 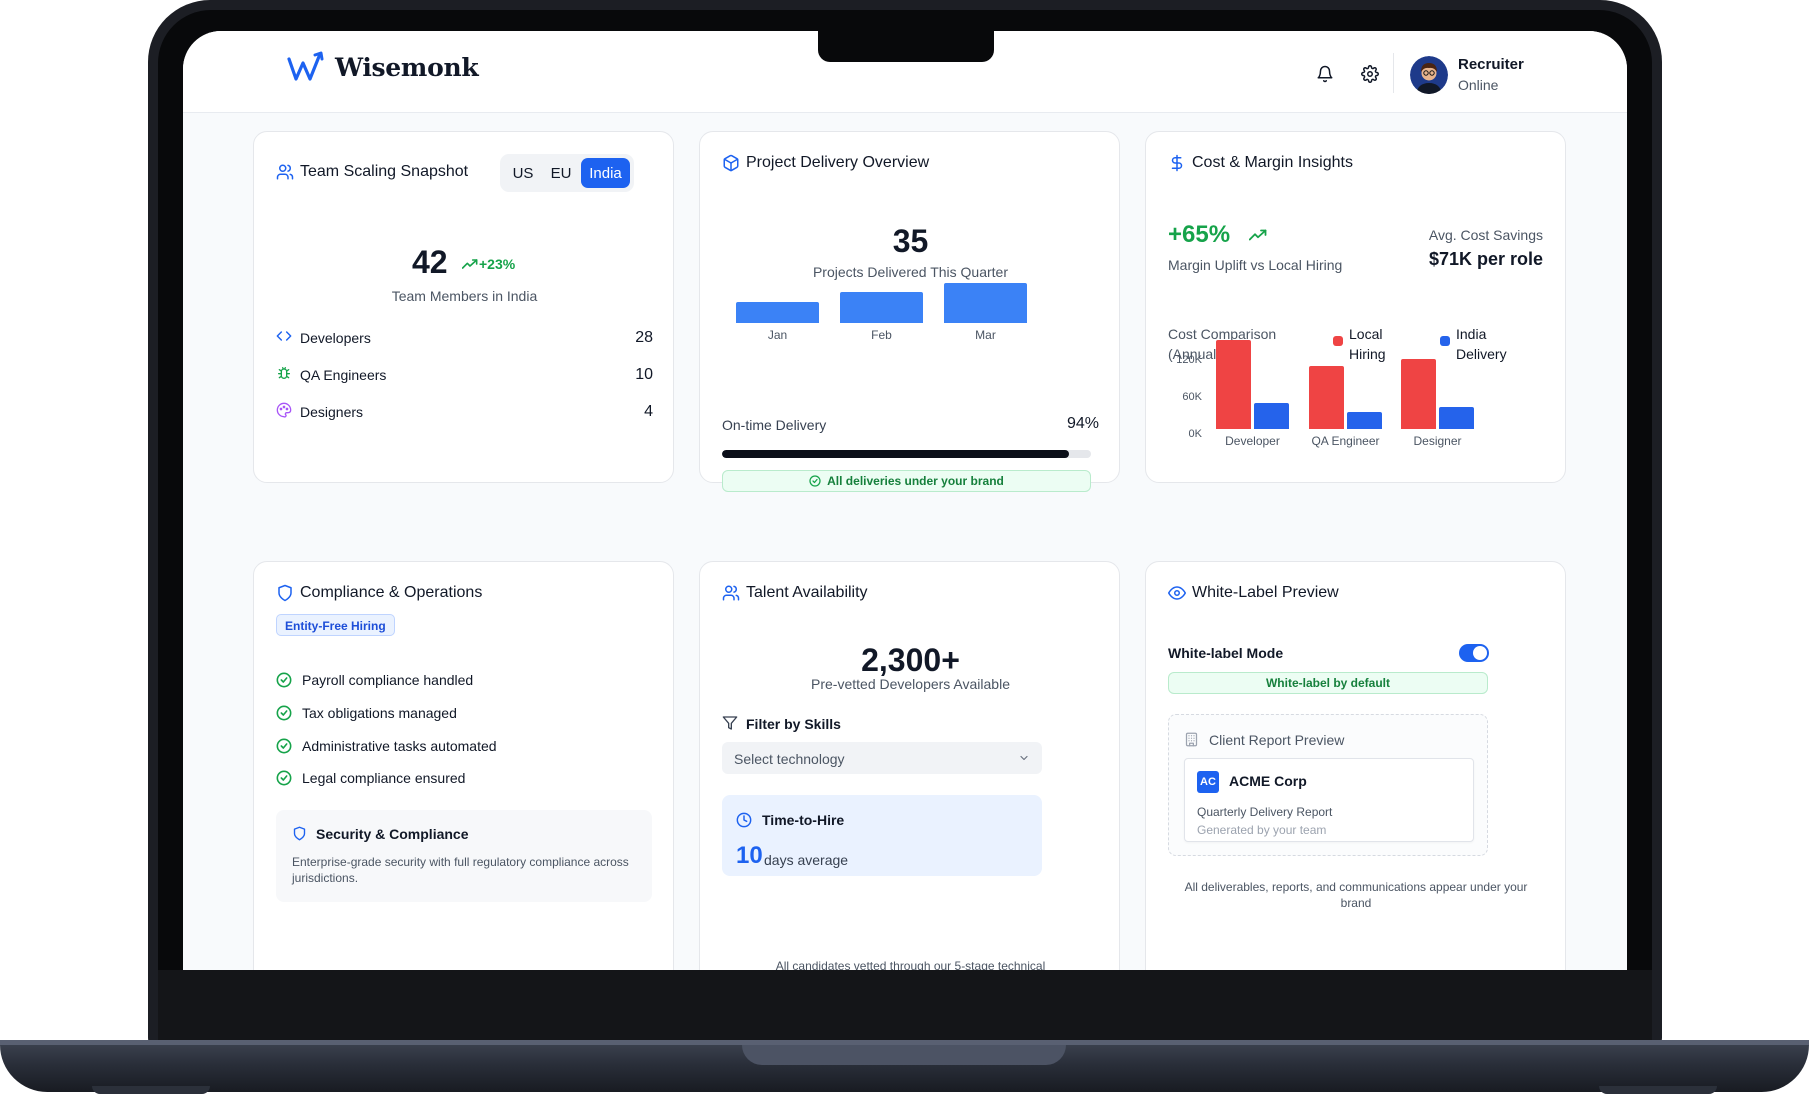 What do you see at coordinates (335, 625) in the screenshot?
I see `entity-free-tag: Entity-Free Hiring` at bounding box center [335, 625].